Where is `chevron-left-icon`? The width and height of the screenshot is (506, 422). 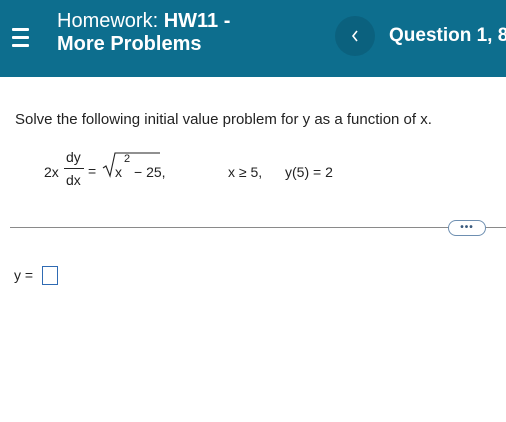
chevron-left-icon is located at coordinates (354, 36).